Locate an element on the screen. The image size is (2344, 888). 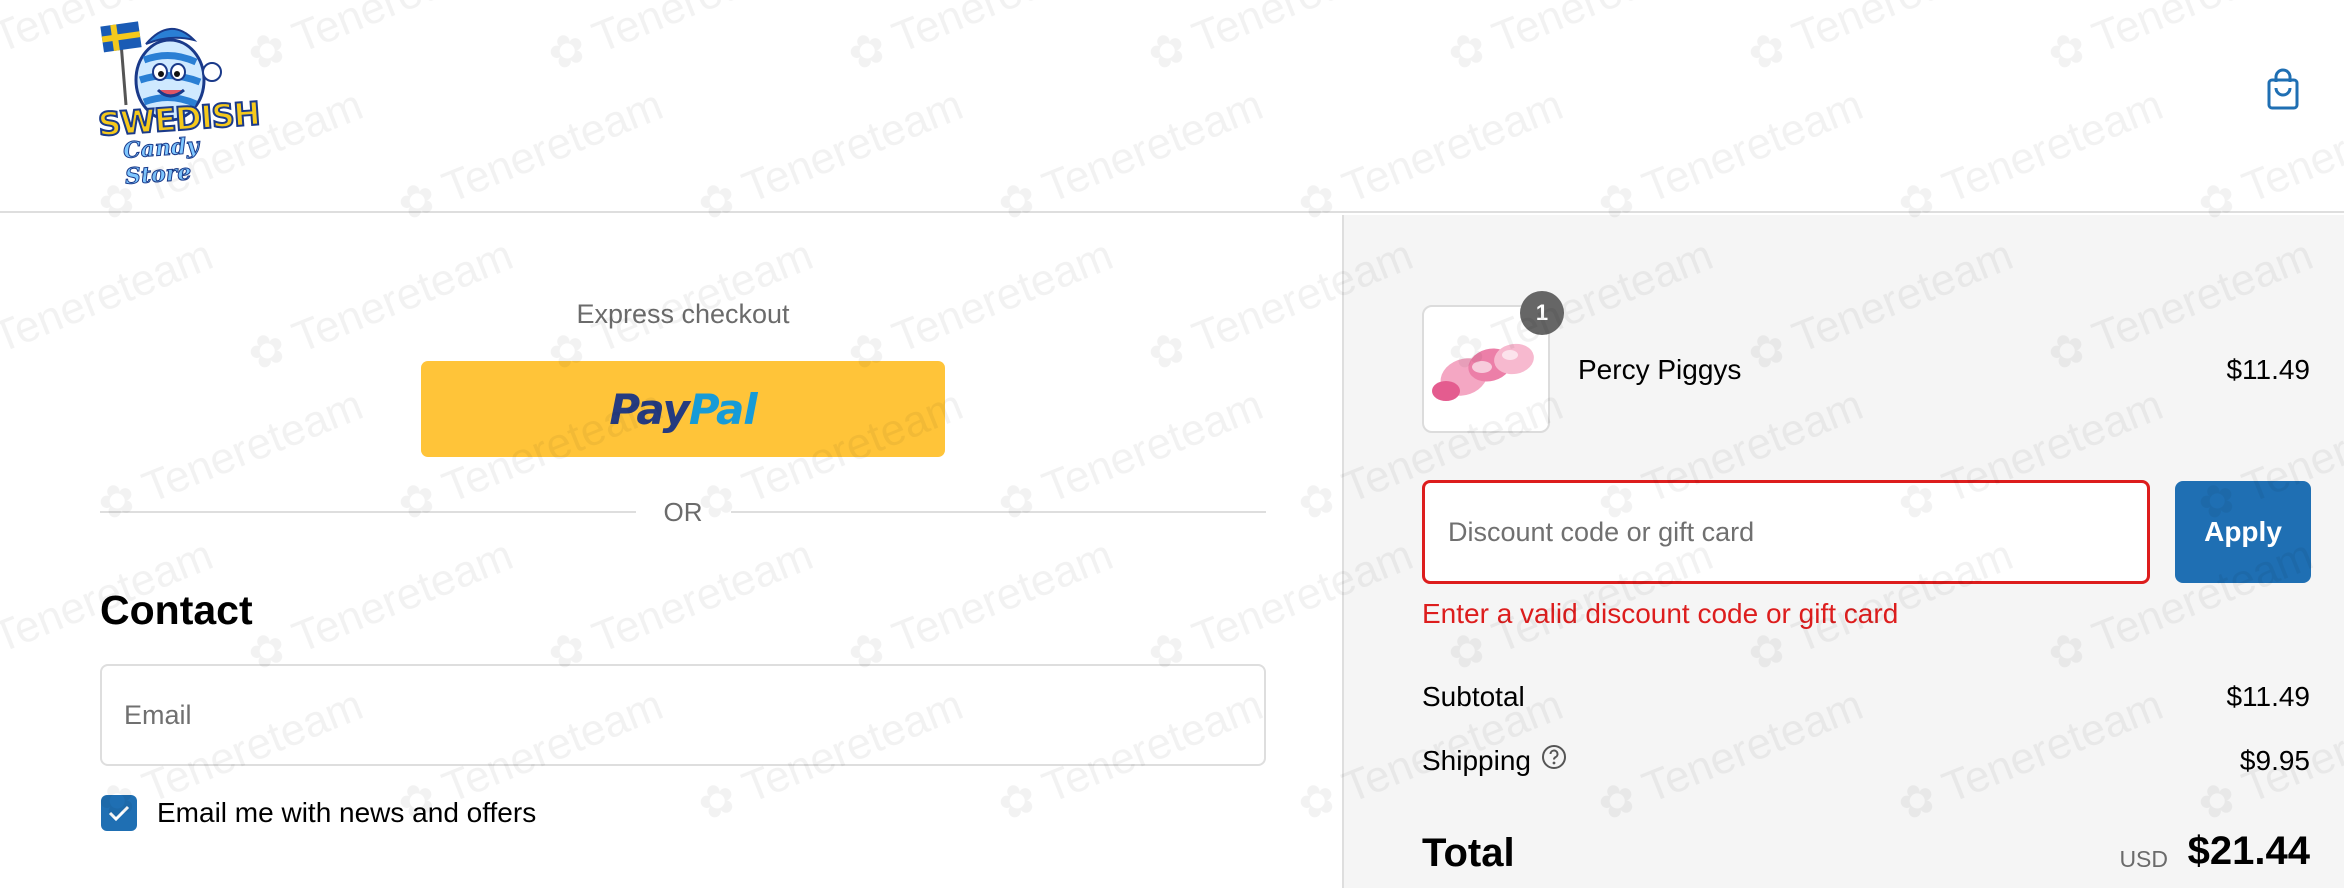
subtotal-value: $11.49 is located at coordinates (2268, 696).